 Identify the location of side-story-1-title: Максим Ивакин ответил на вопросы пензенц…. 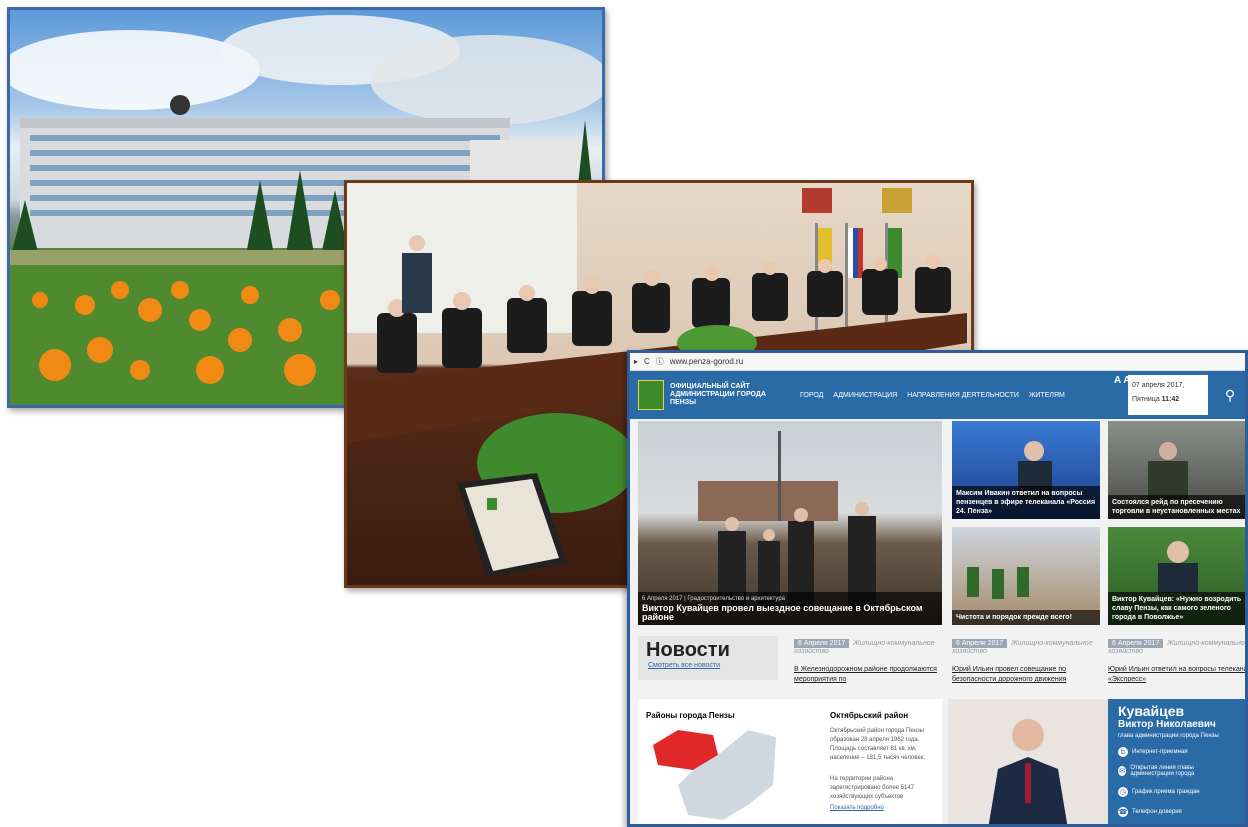
(1026, 502).